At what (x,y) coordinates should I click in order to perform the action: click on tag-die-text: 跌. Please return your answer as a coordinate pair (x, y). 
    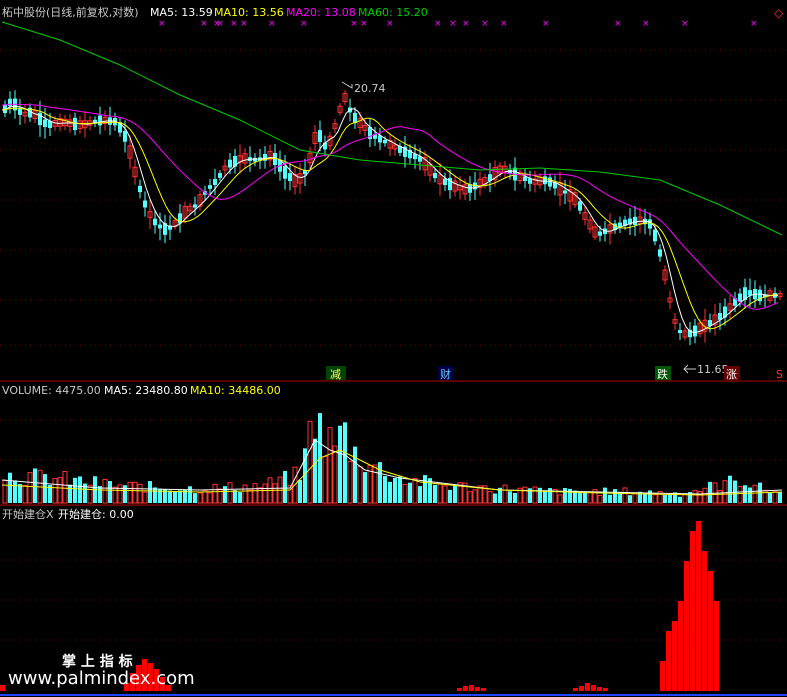
    Looking at the image, I should click on (662, 374).